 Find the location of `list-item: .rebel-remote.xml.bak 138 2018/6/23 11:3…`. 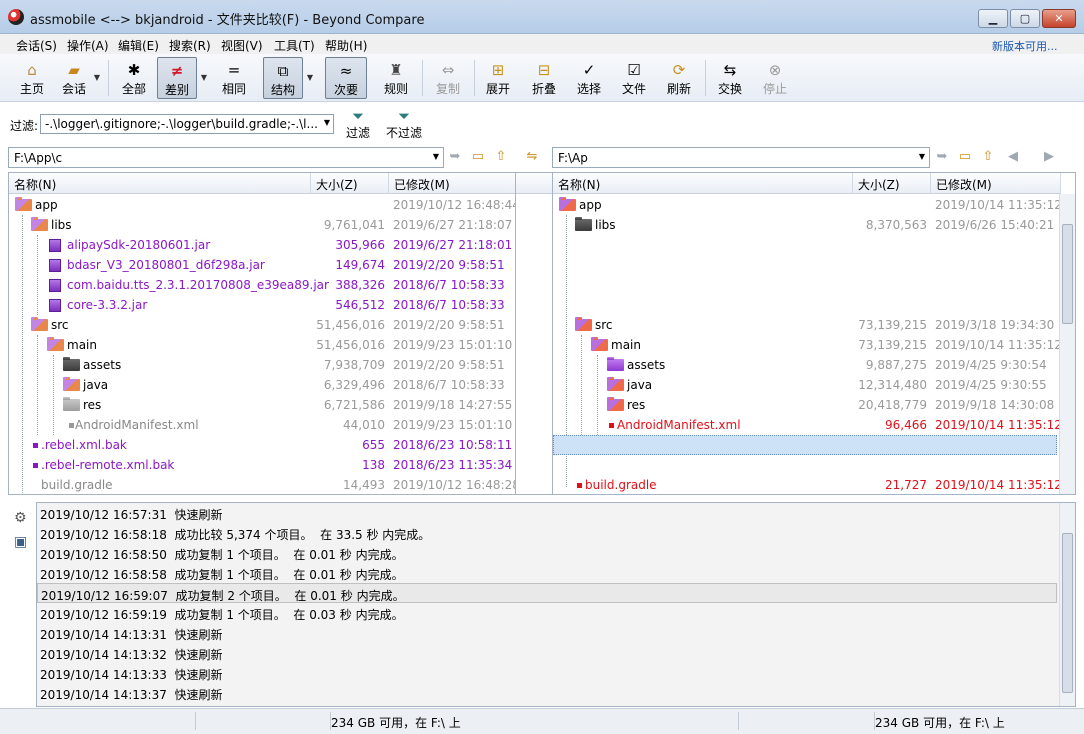

list-item: .rebel-remote.xml.bak 138 2018/6/23 11:3… is located at coordinates (262, 465).